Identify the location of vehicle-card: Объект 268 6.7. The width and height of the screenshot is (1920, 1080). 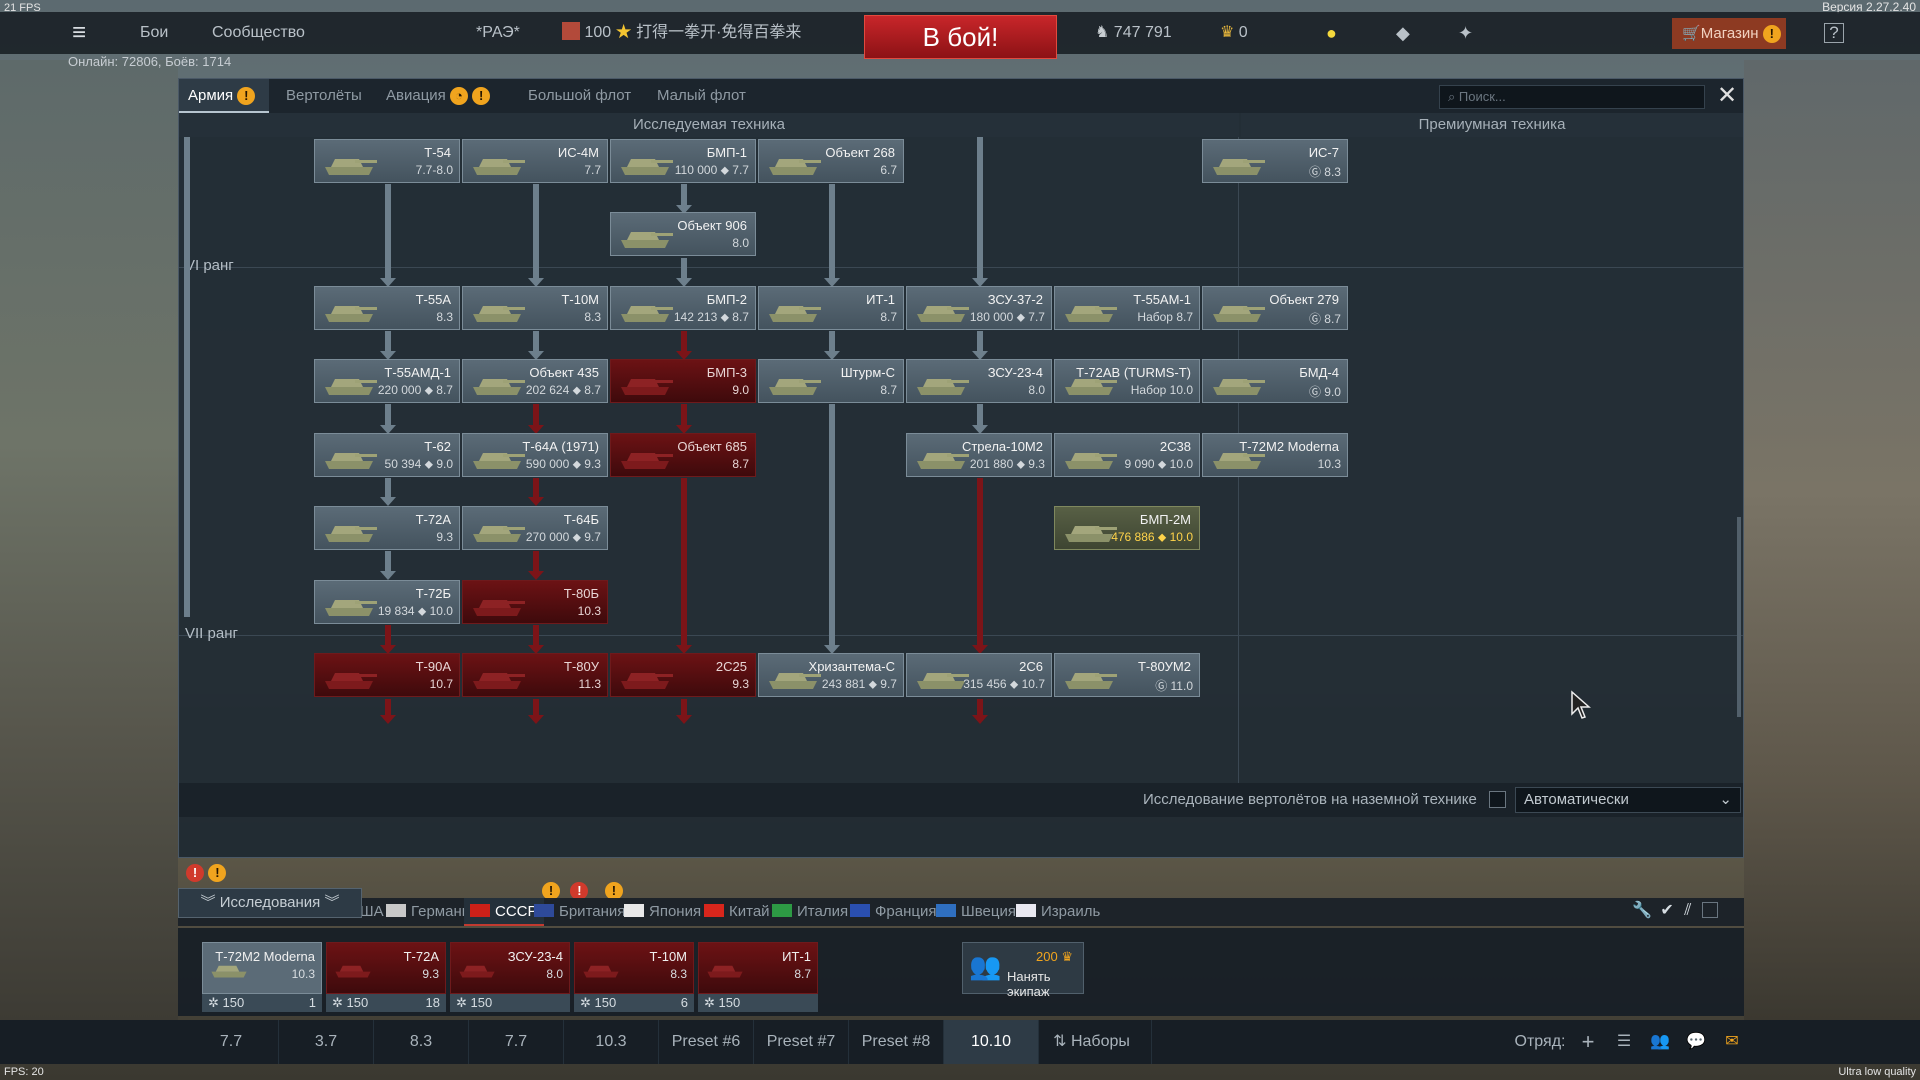
(831, 161).